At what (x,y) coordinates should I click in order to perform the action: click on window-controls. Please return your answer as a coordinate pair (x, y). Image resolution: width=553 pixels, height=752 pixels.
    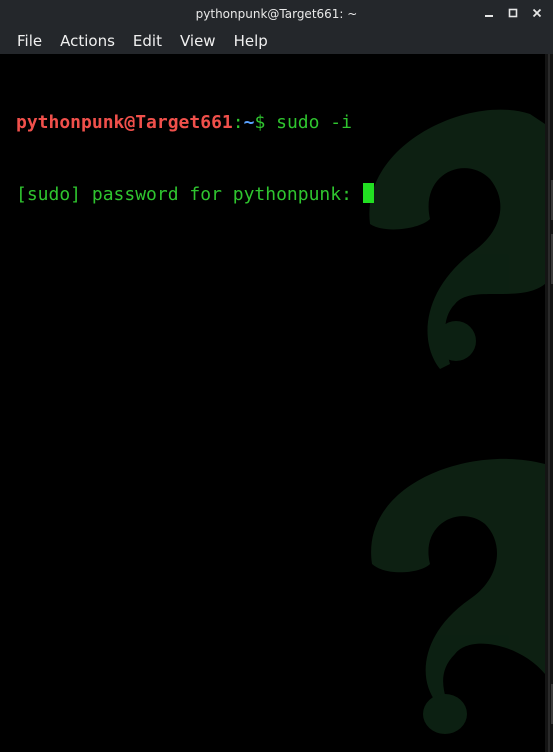
    Looking at the image, I should click on (513, 13).